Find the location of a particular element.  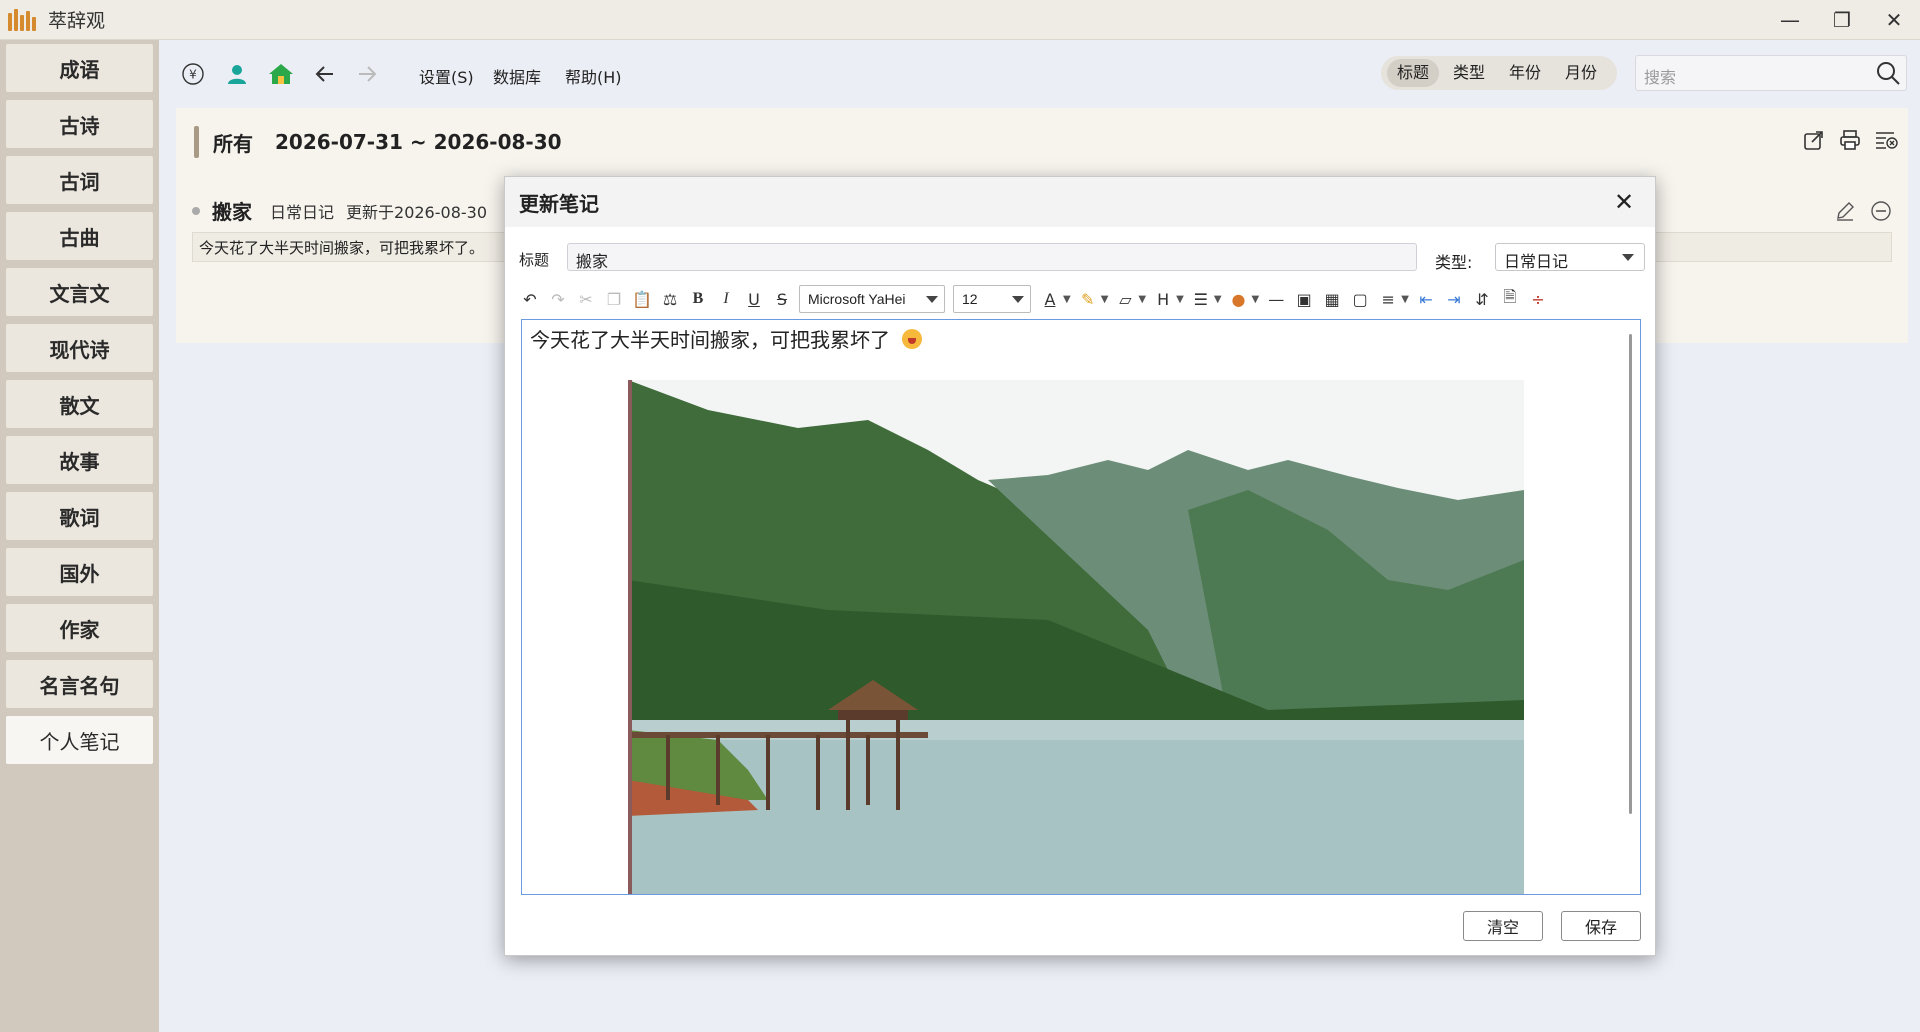

heading-icon: H is located at coordinates (1163, 299).